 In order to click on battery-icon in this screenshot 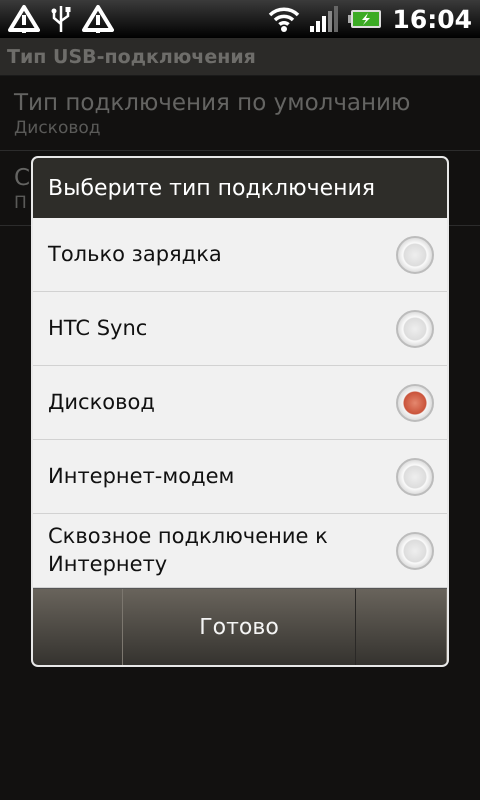, I will do `click(365, 19)`.